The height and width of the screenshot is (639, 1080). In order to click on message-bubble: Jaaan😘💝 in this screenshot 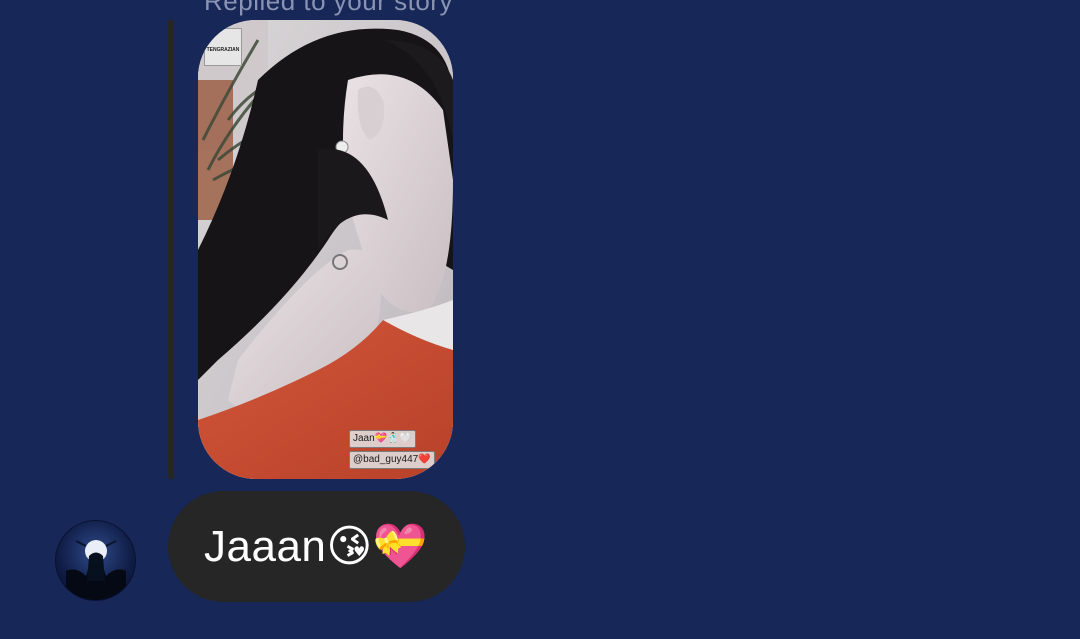, I will do `click(316, 546)`.